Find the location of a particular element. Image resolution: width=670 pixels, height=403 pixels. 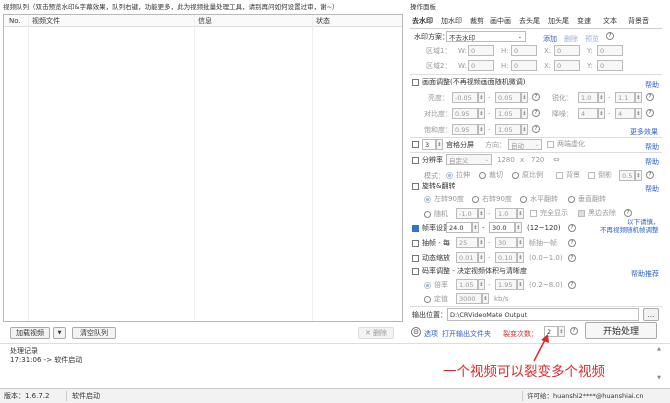

direction-select: 自动 ⌄ is located at coordinates (525, 144).